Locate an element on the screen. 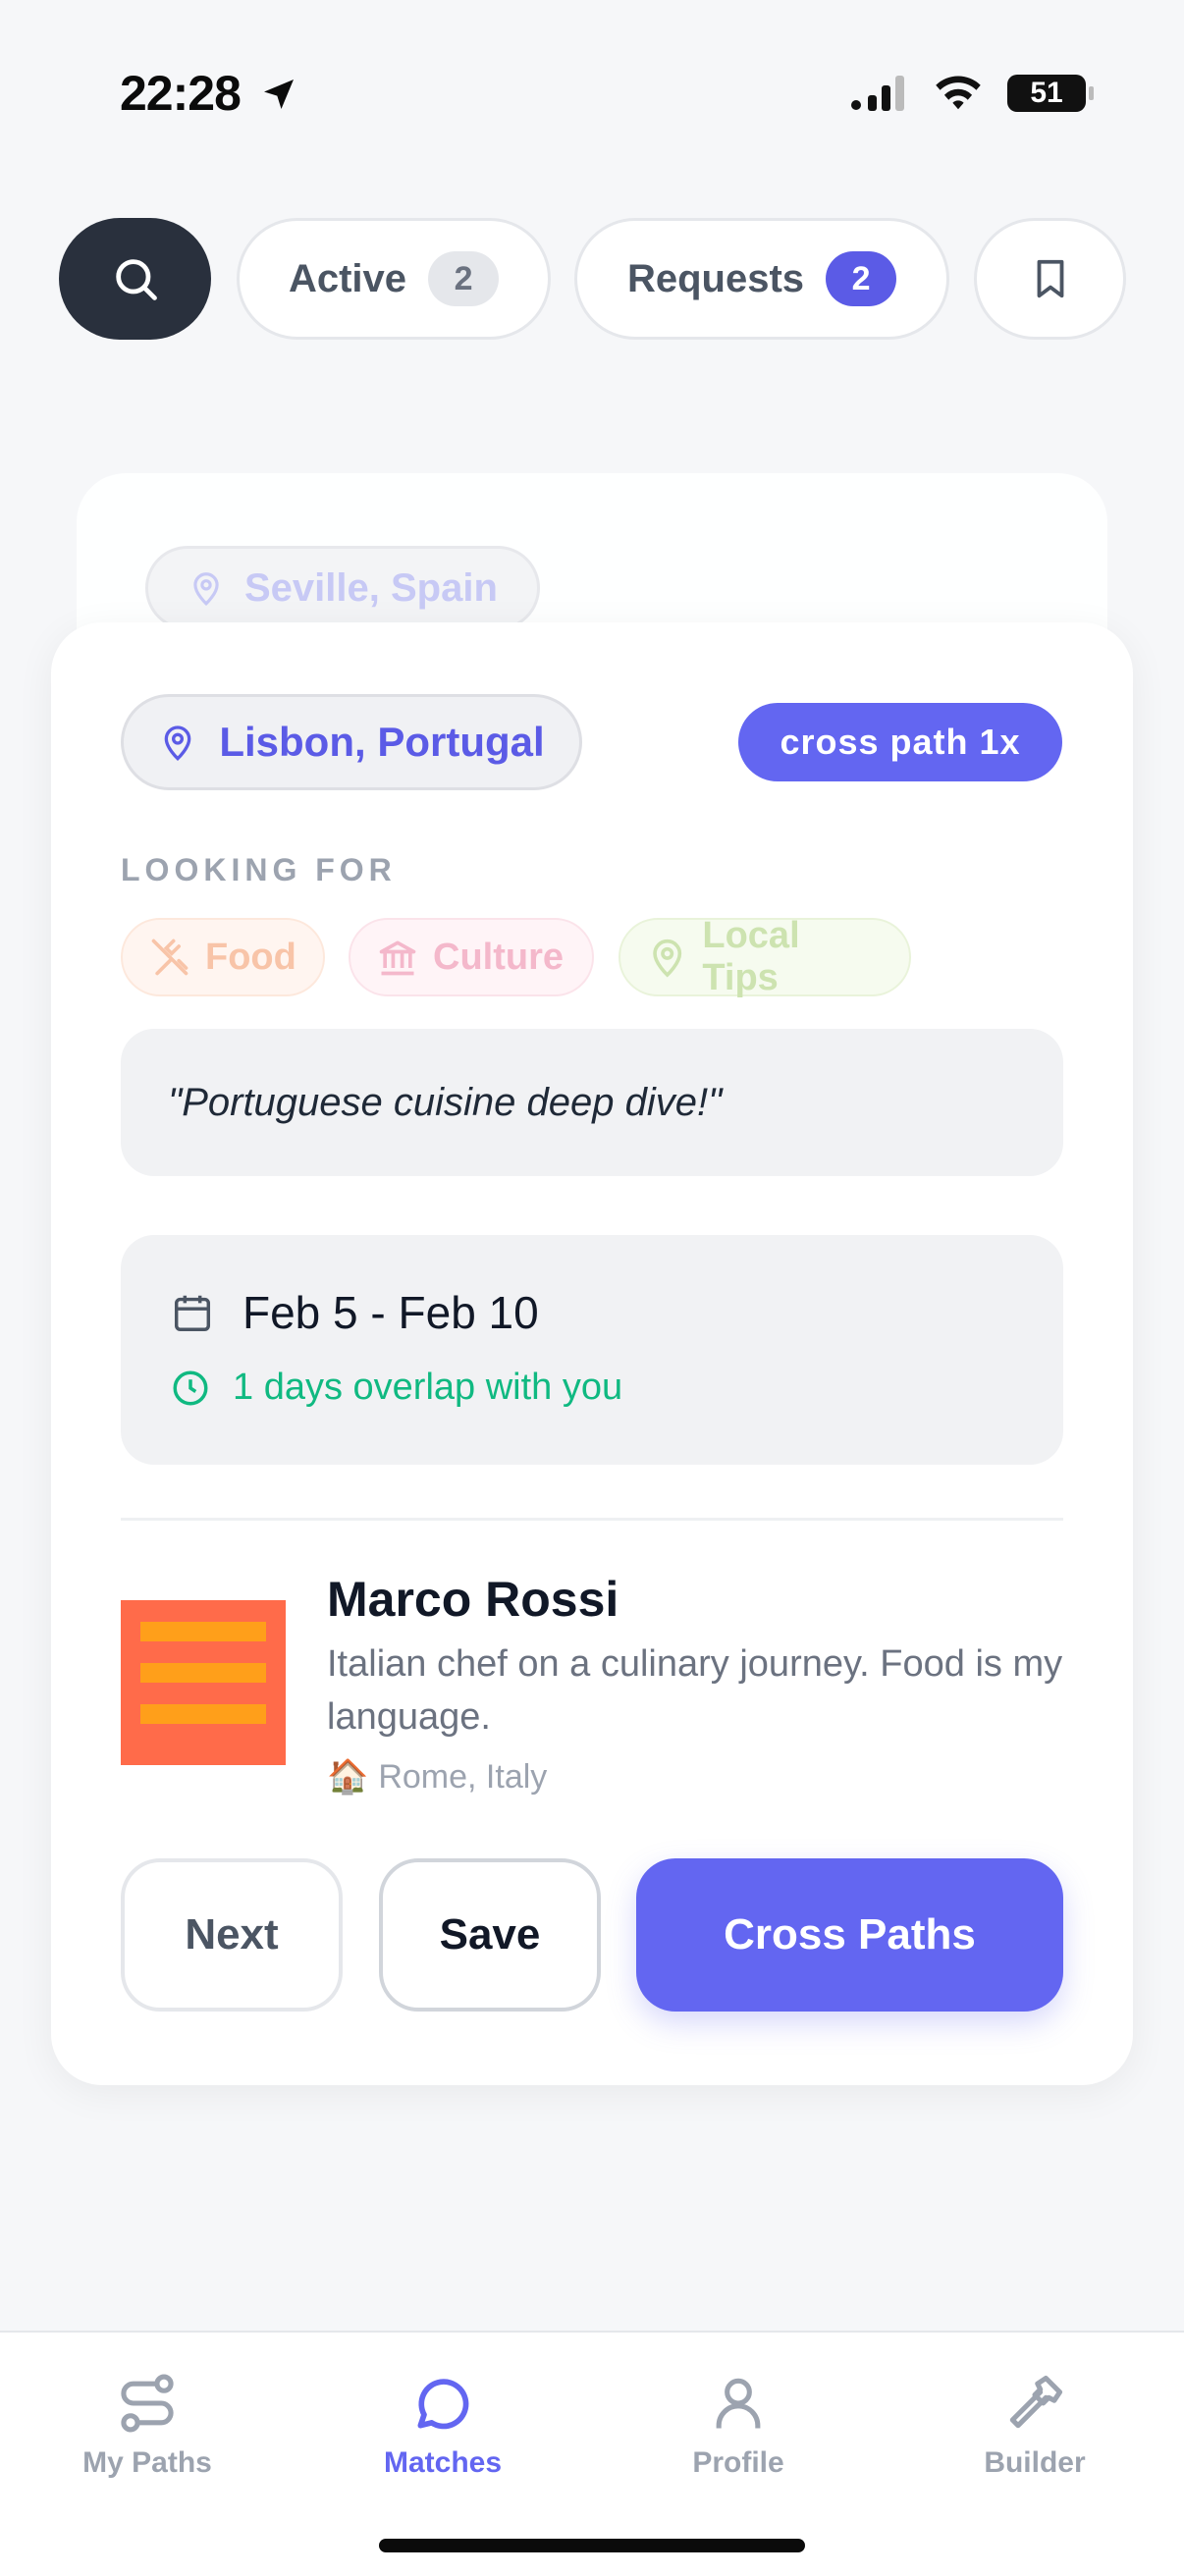 The width and height of the screenshot is (1184, 2576). avatar is located at coordinates (203, 1682).